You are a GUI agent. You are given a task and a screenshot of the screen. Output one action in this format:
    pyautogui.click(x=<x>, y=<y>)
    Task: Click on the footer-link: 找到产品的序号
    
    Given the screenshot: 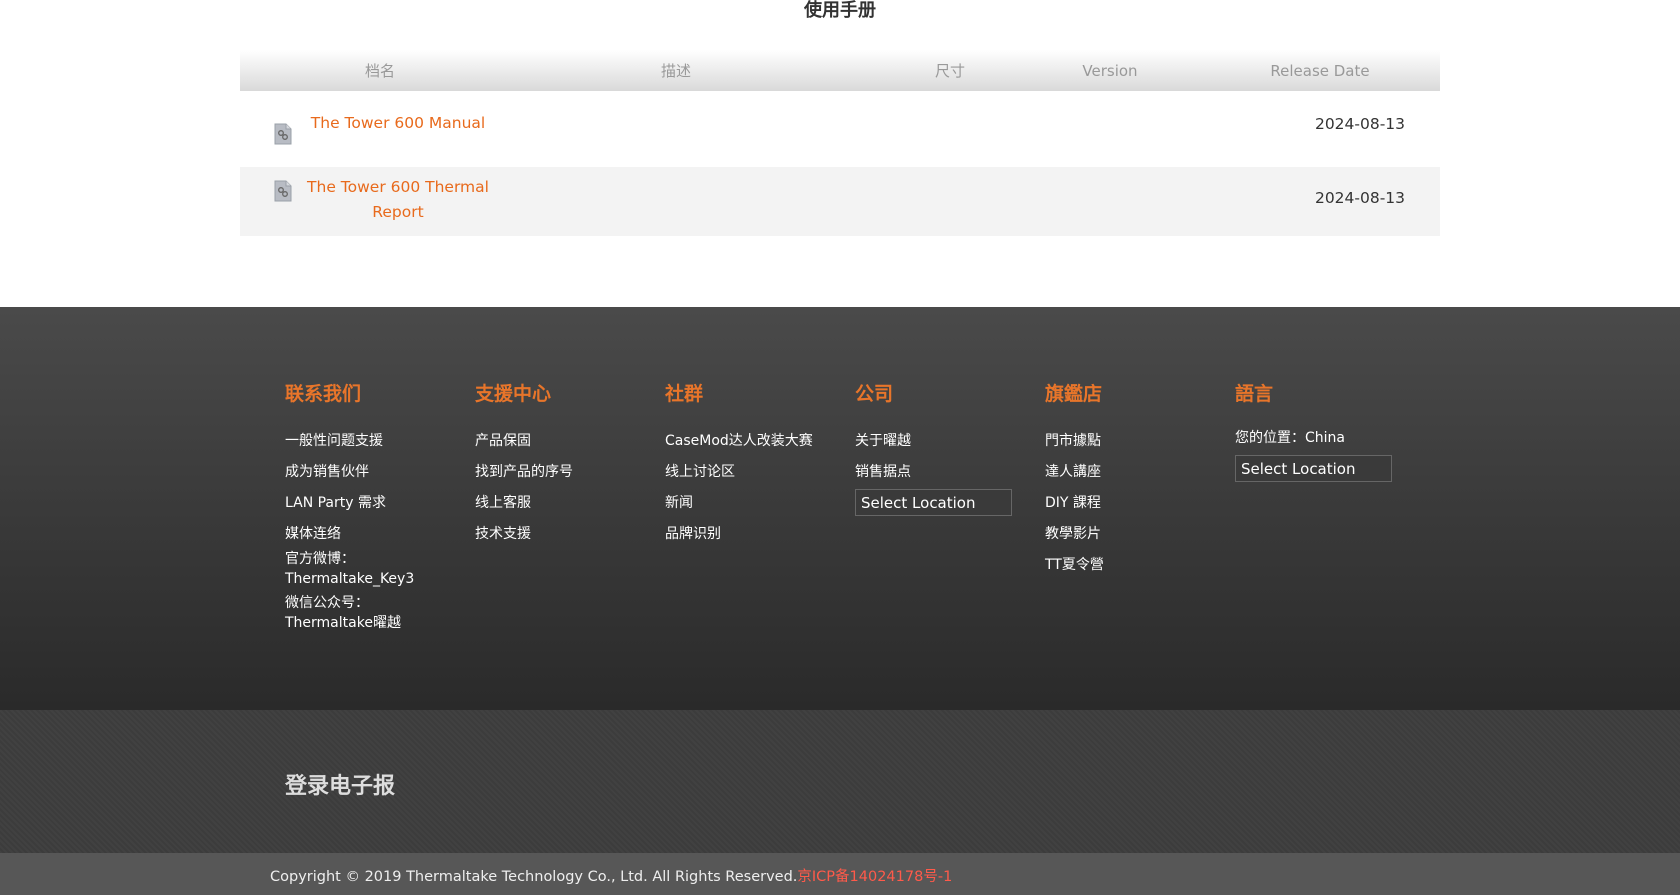 What is the action you would take?
    pyautogui.click(x=565, y=472)
    